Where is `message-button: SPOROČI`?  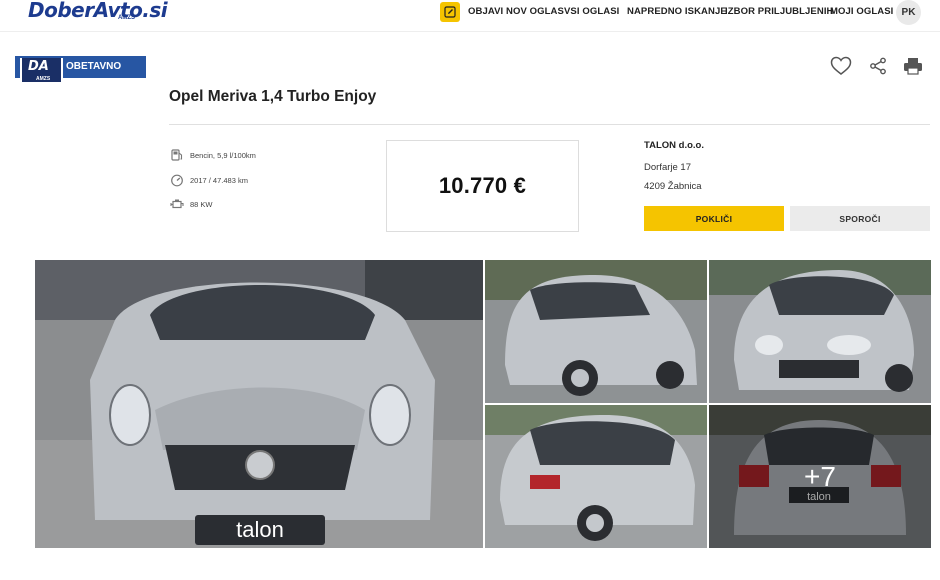
message-button: SPOROČI is located at coordinates (860, 218).